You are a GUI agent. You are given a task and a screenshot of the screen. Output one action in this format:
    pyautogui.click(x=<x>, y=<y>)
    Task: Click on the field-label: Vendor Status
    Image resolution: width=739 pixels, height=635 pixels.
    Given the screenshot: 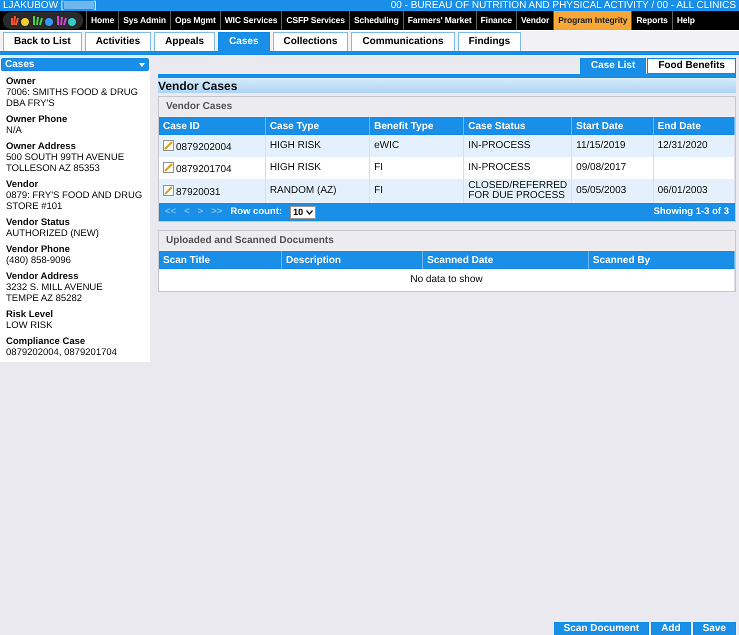 What is the action you would take?
    pyautogui.click(x=38, y=222)
    